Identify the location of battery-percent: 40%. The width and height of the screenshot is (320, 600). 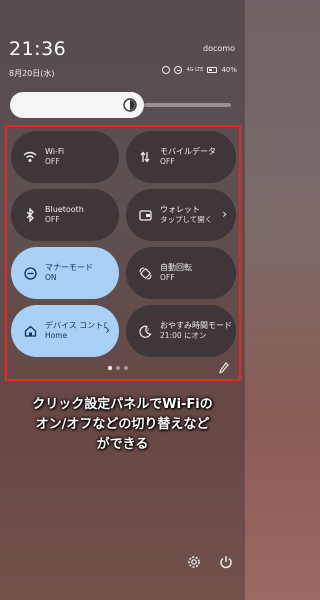
(229, 70).